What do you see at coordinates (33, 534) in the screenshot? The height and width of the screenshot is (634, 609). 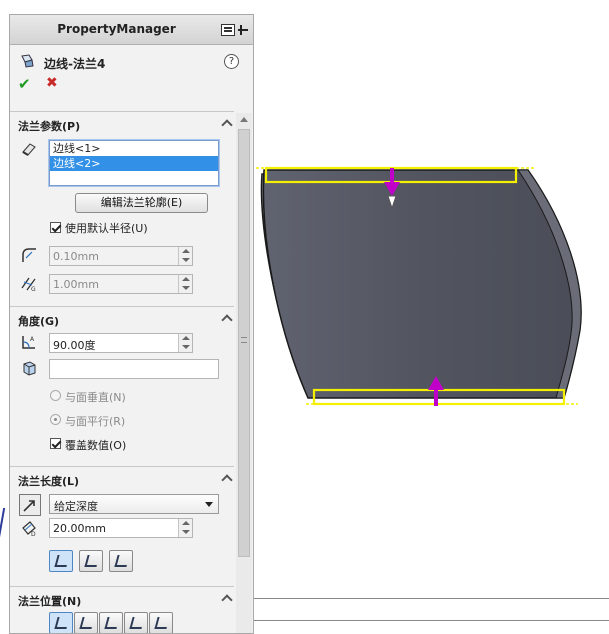 I see `svg-text: D` at bounding box center [33, 534].